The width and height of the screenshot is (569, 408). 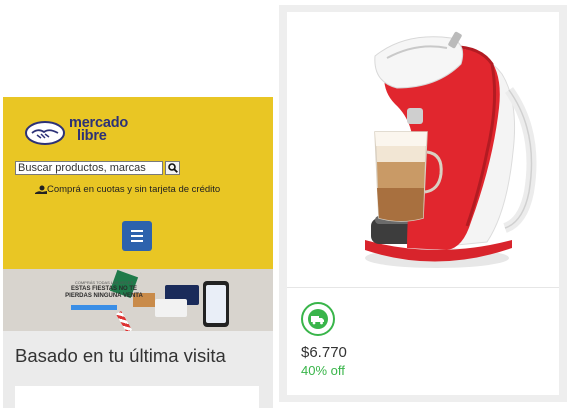 I want to click on search-icon, so click(x=172, y=168).